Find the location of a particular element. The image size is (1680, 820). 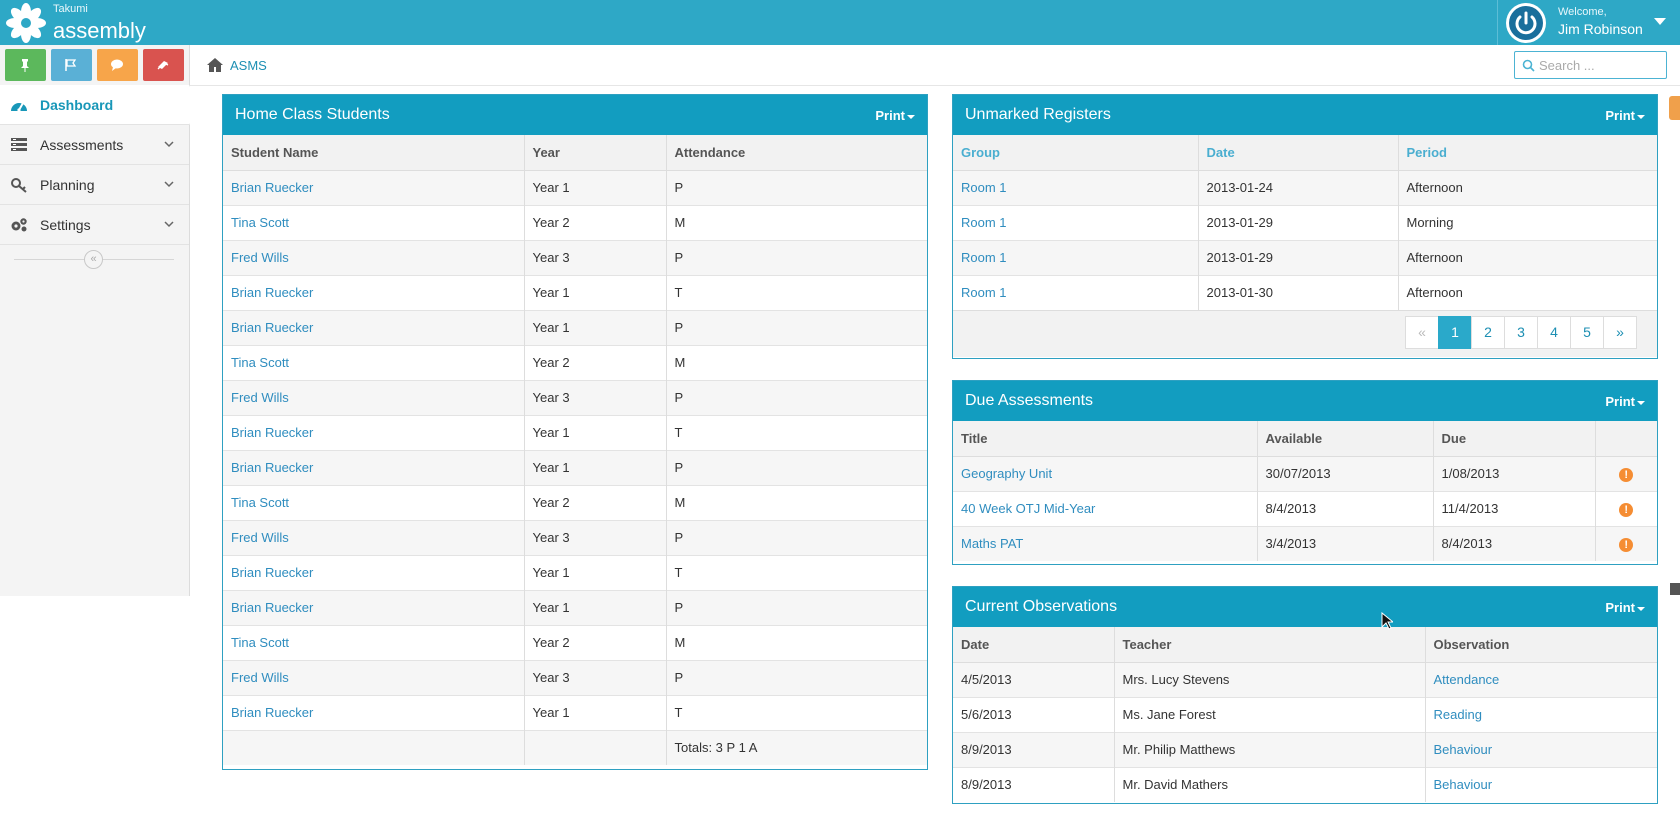

pin-icon is located at coordinates (25, 65).